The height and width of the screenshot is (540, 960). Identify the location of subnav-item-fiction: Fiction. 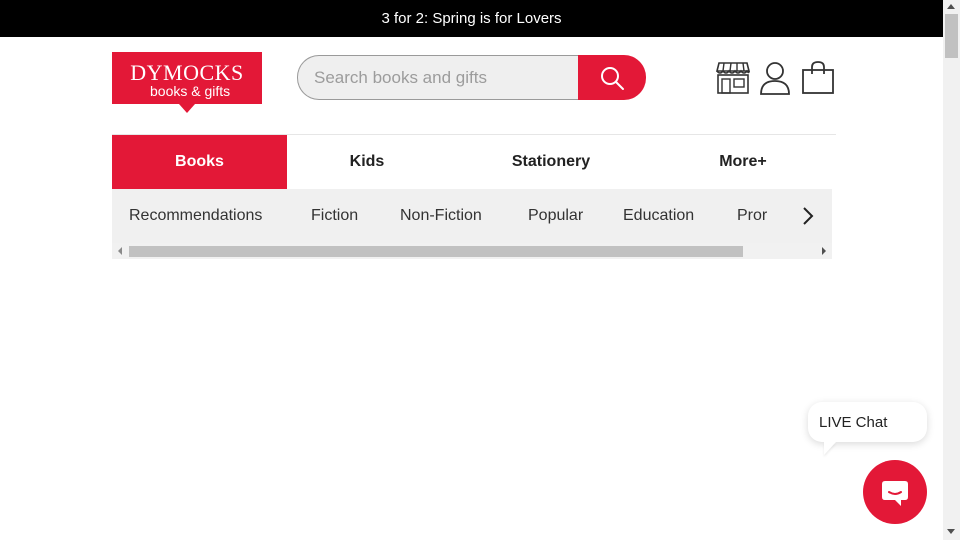
(334, 216).